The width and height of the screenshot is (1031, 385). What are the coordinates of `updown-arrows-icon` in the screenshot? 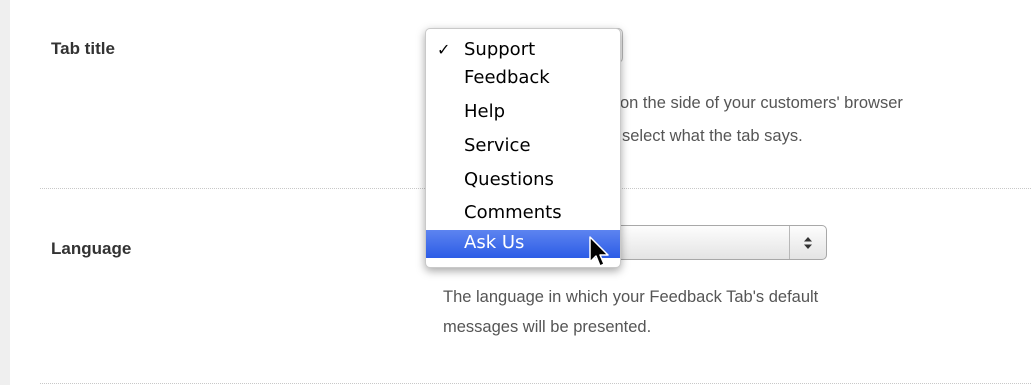 It's located at (807, 242).